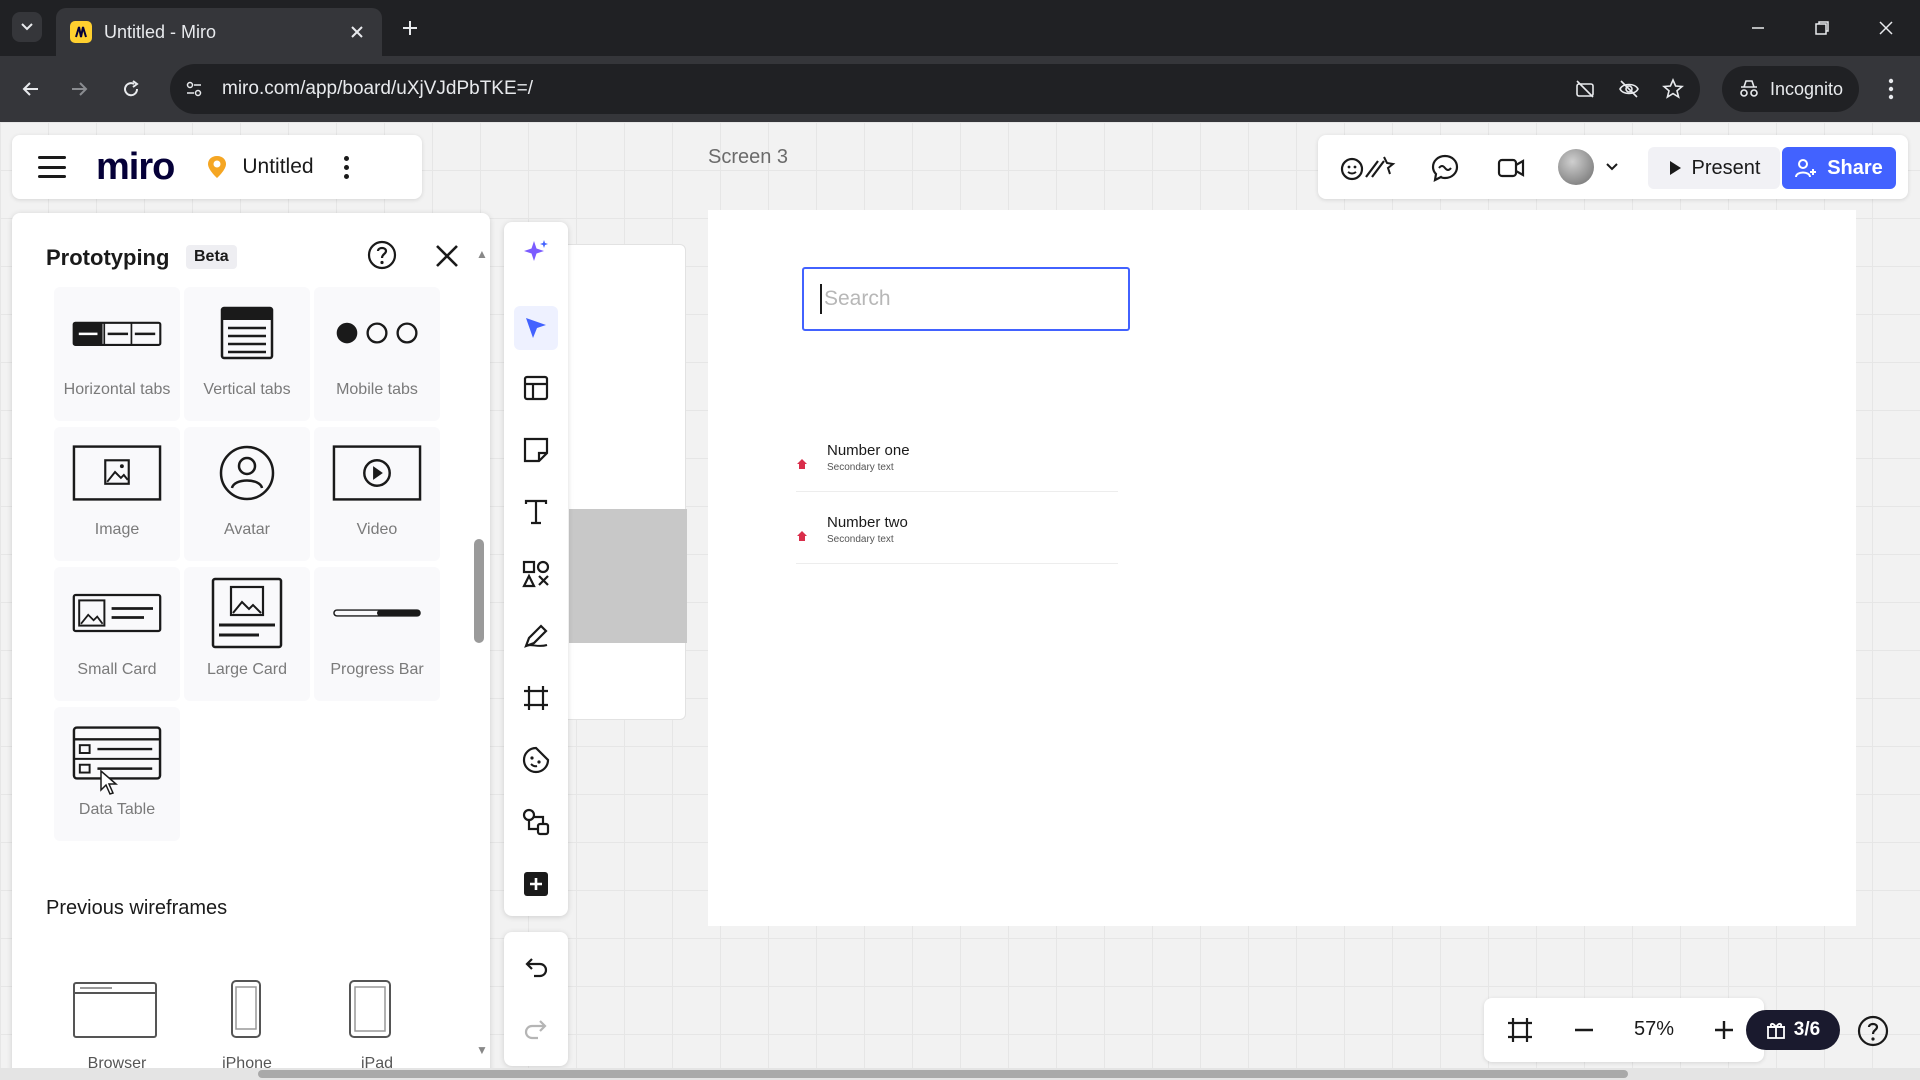 The height and width of the screenshot is (1080, 1920). I want to click on reload-icon, so click(131, 89).